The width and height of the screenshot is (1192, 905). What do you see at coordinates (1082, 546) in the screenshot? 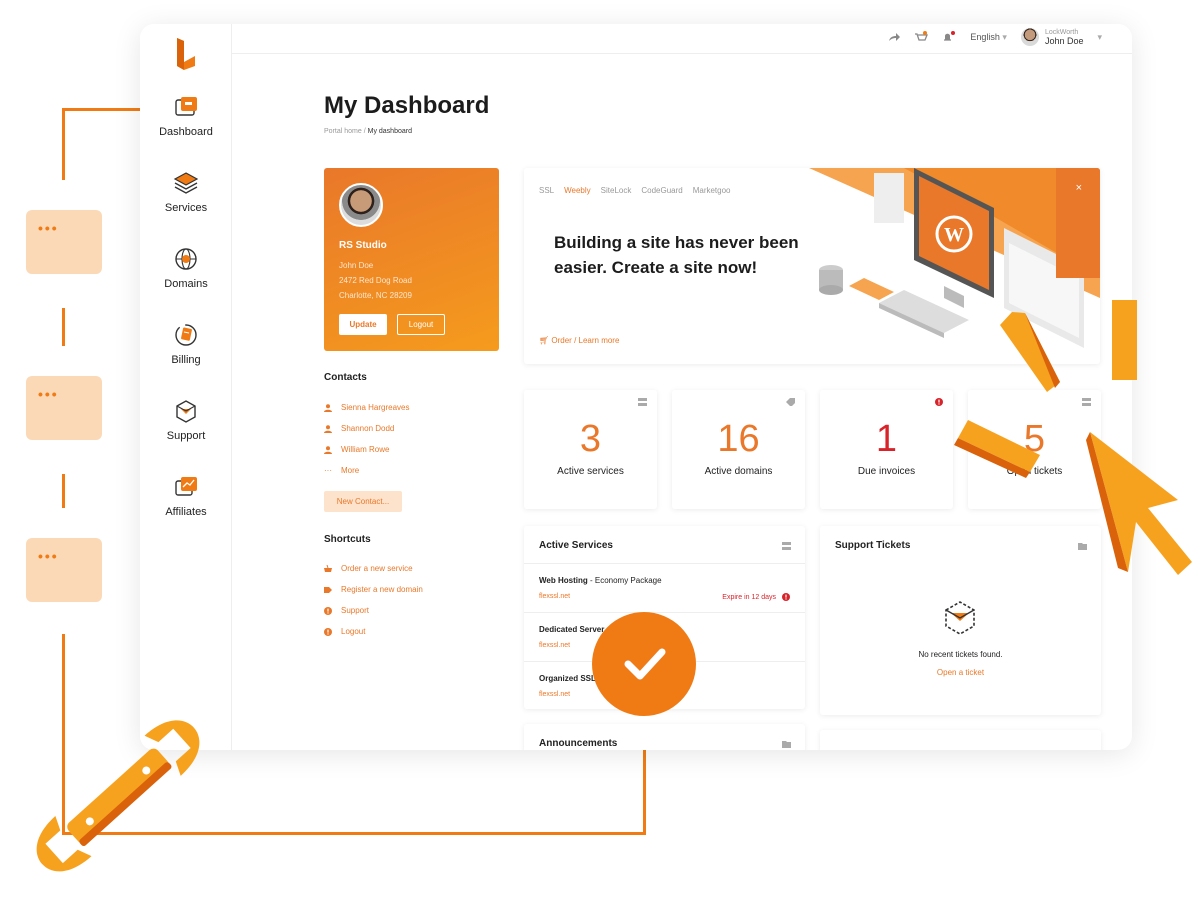
I see `folder-icon` at bounding box center [1082, 546].